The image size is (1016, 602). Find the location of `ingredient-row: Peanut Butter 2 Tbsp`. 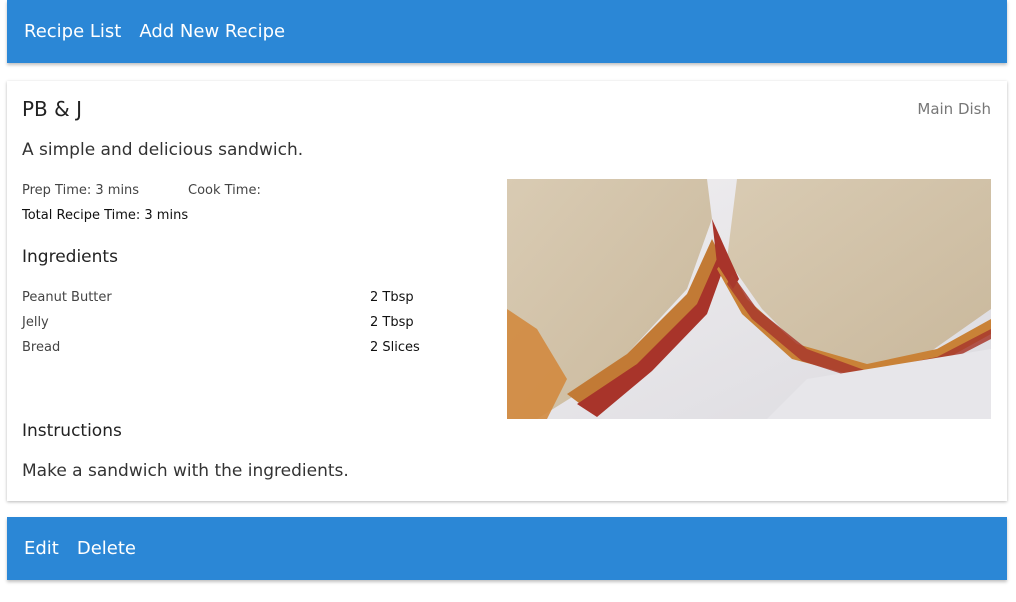

ingredient-row: Peanut Butter 2 Tbsp is located at coordinates (252, 302).